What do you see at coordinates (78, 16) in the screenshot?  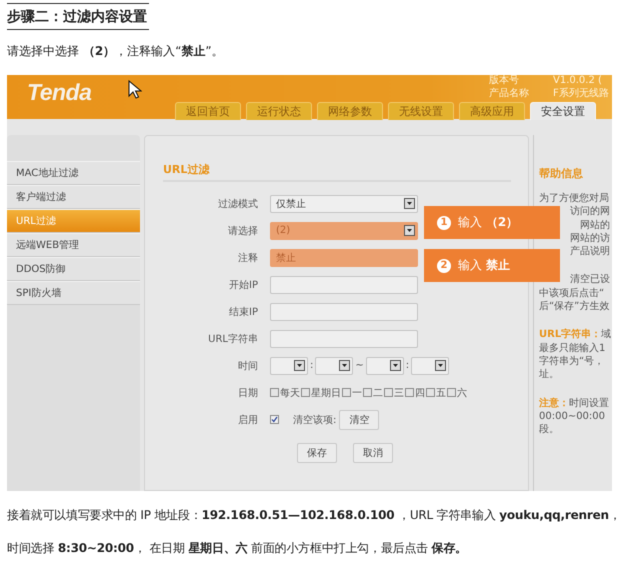 I see `section-heading: 步骤二：过滤内容设置` at bounding box center [78, 16].